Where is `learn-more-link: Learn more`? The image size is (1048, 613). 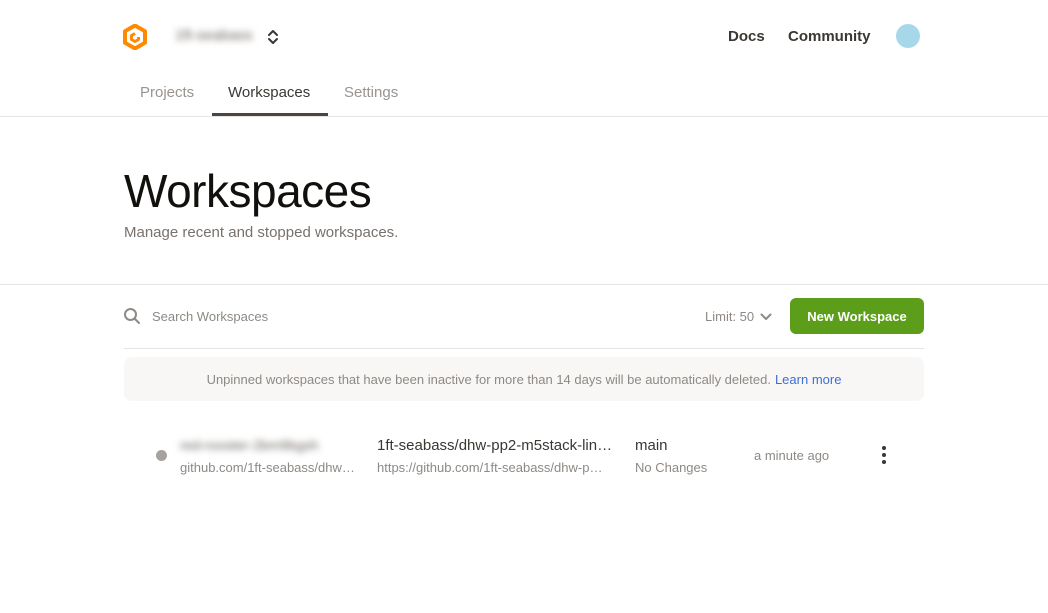 learn-more-link: Learn more is located at coordinates (808, 379).